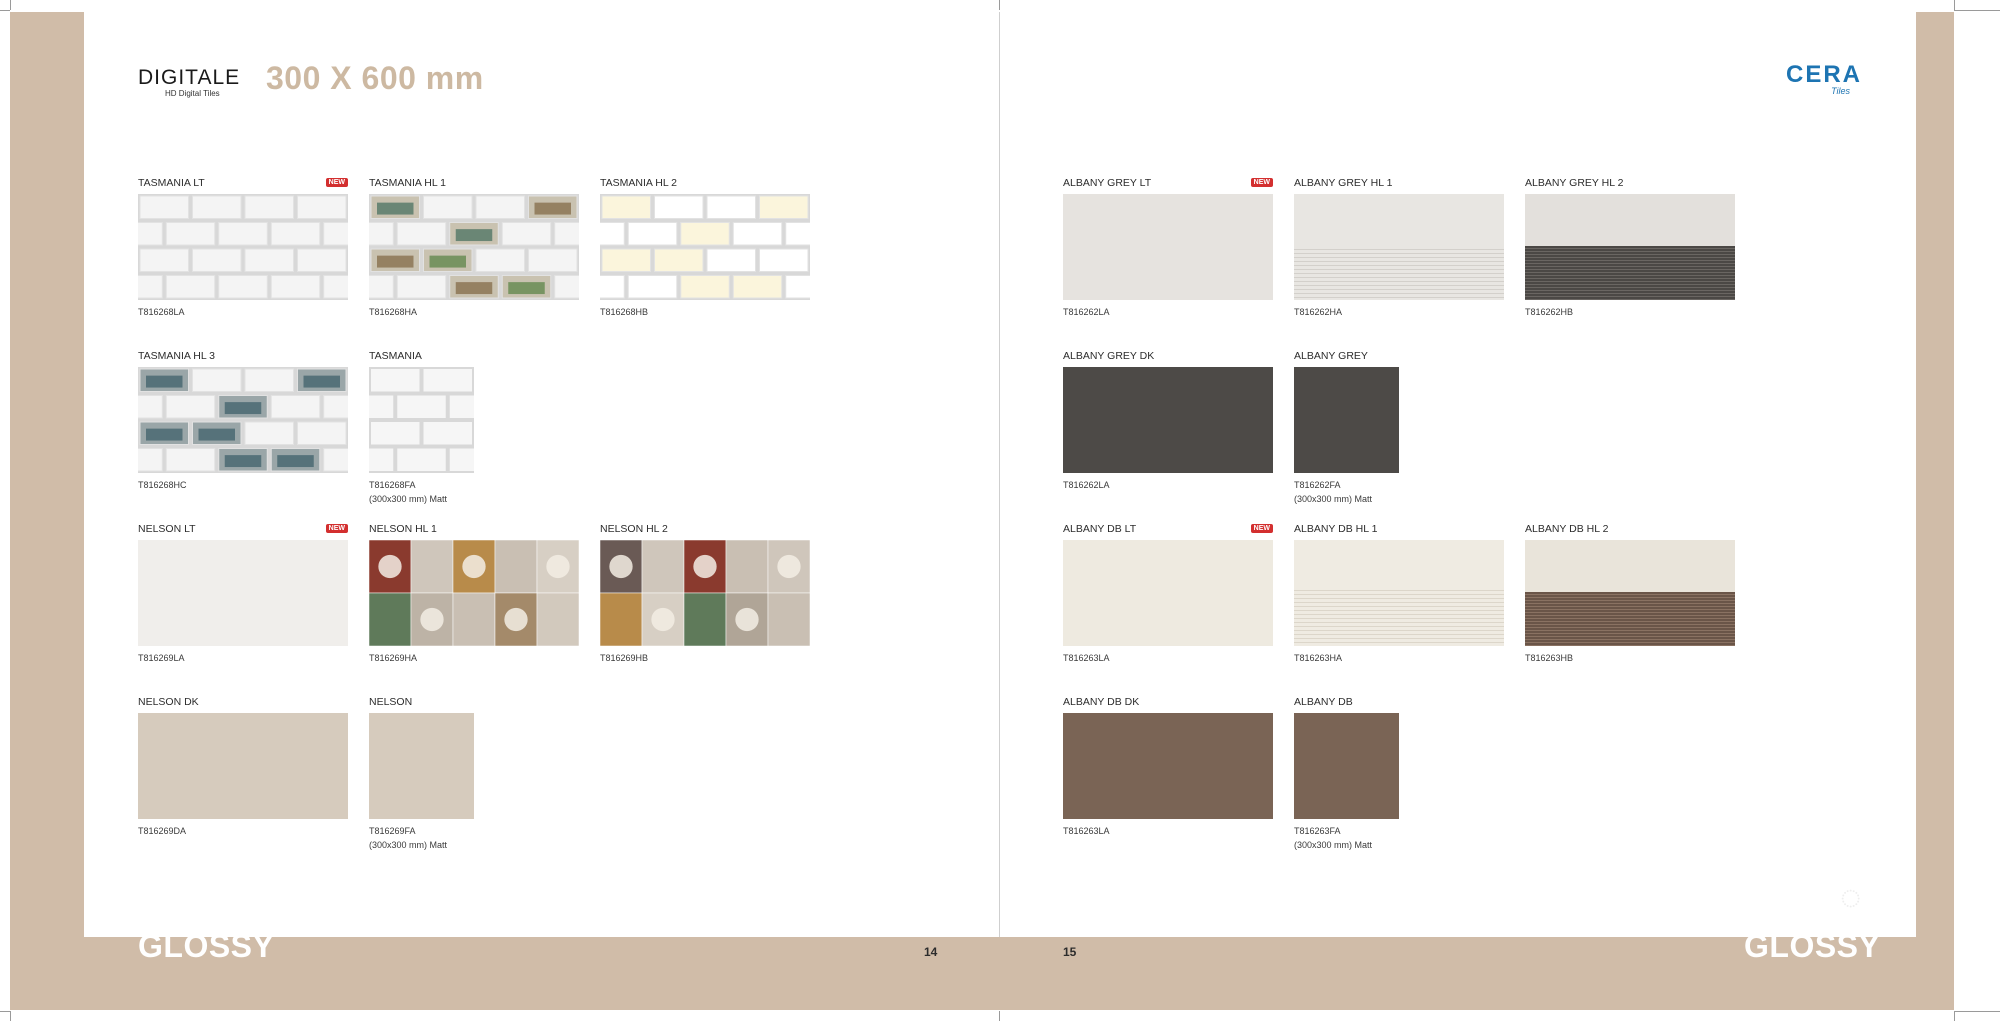 The height and width of the screenshot is (1021, 2000). What do you see at coordinates (999, 474) in the screenshot?
I see `page-spine` at bounding box center [999, 474].